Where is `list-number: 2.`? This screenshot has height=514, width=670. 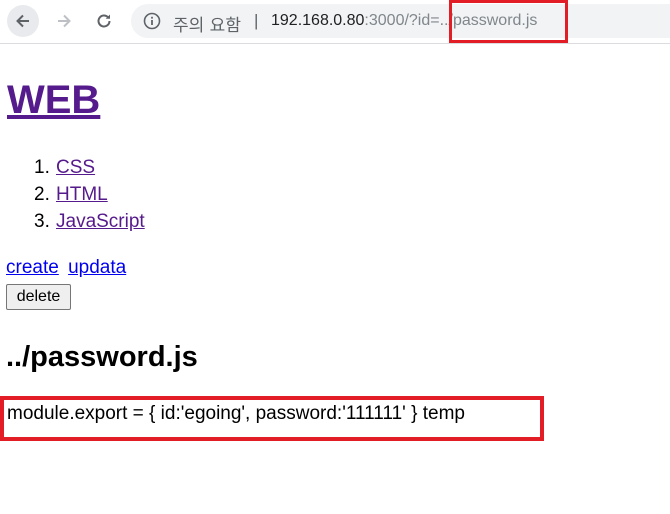
list-number: 2. is located at coordinates (42, 194).